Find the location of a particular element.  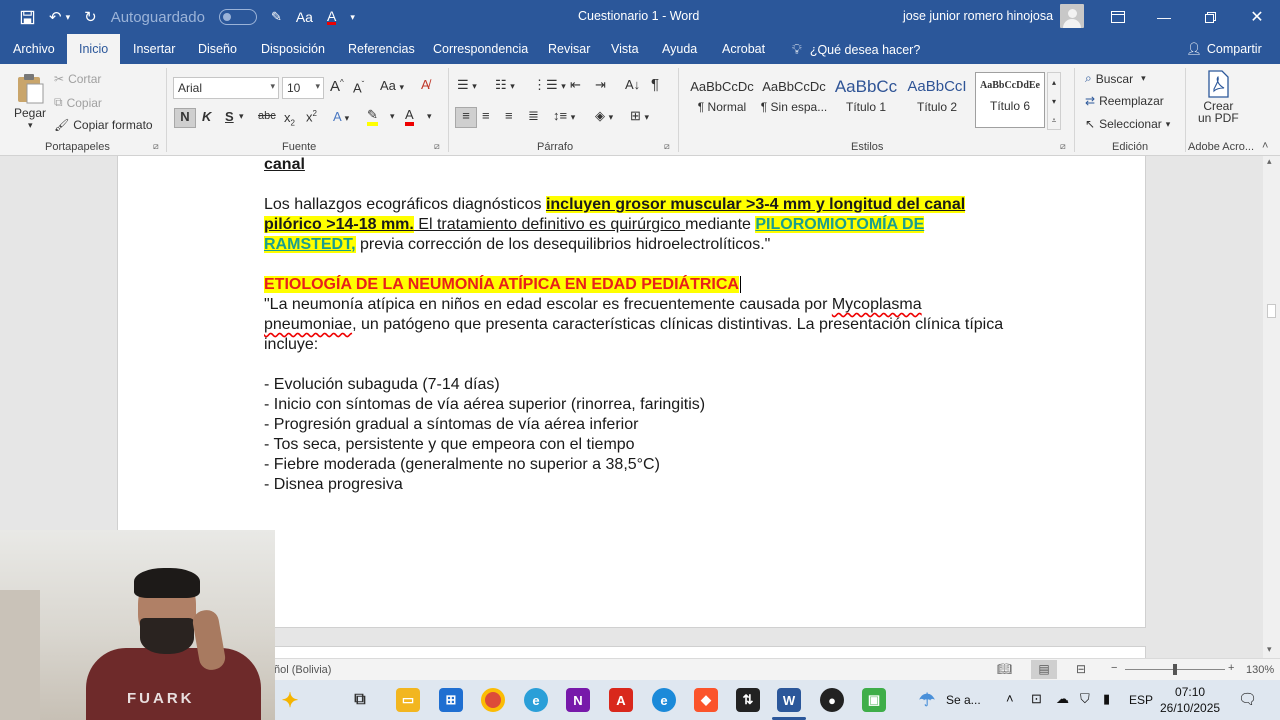

clear-formatting-icon: A̸ is located at coordinates (425, 84).